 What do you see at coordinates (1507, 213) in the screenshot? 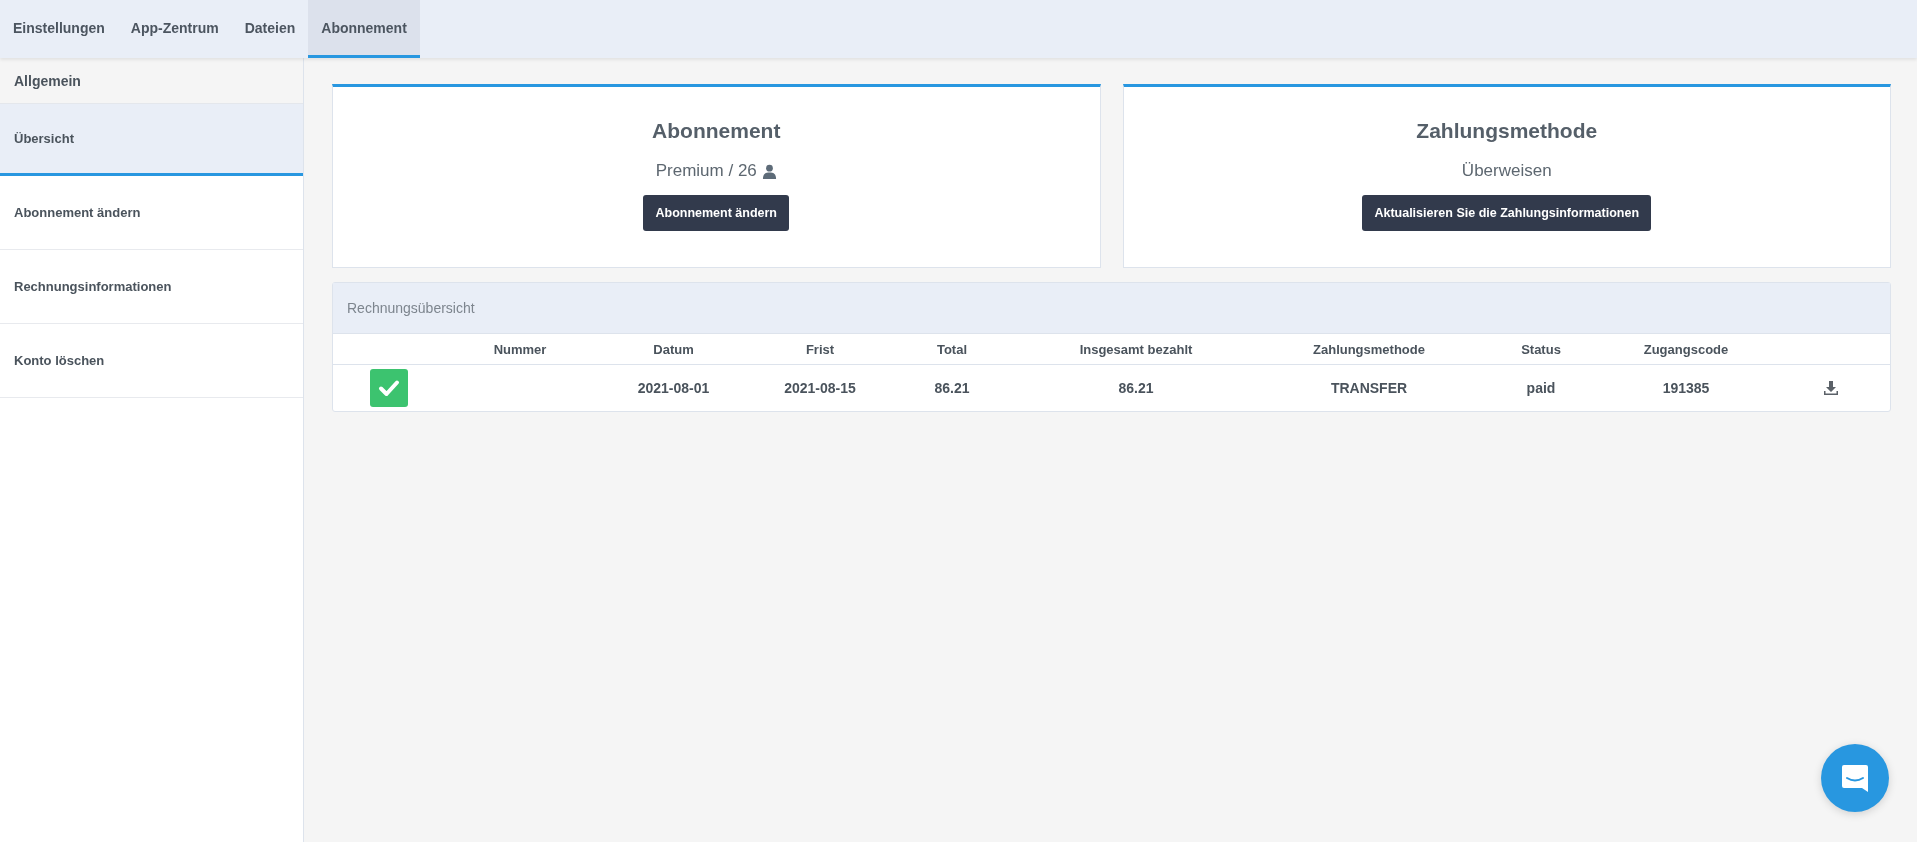
I see `card-action-button: Aktualisieren Sie die Zahlungsinformationen` at bounding box center [1507, 213].